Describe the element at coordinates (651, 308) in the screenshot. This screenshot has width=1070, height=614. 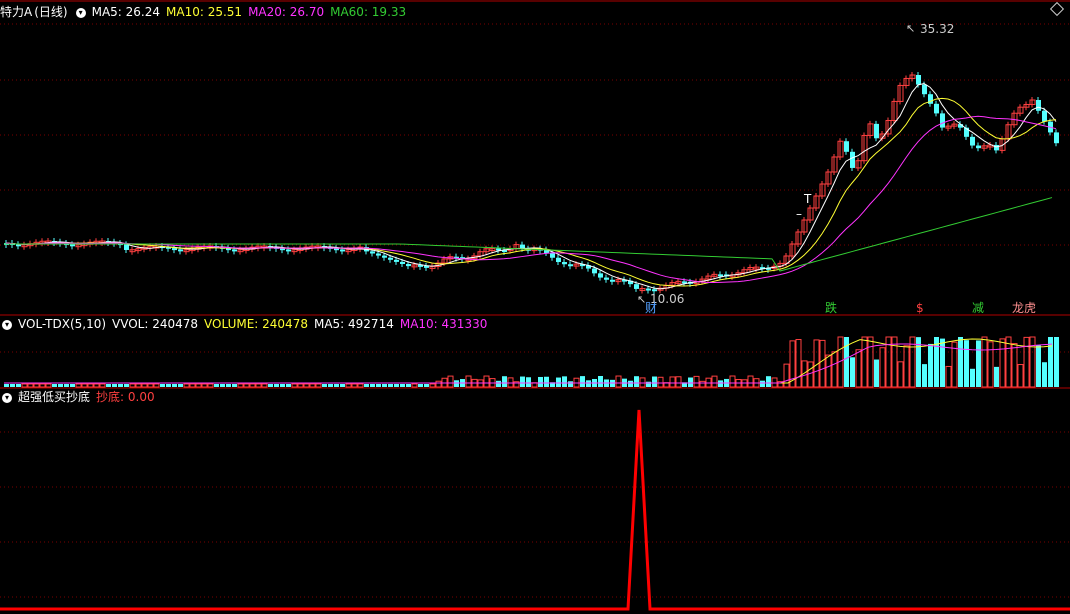
I see `event-marker-low: 财` at that location.